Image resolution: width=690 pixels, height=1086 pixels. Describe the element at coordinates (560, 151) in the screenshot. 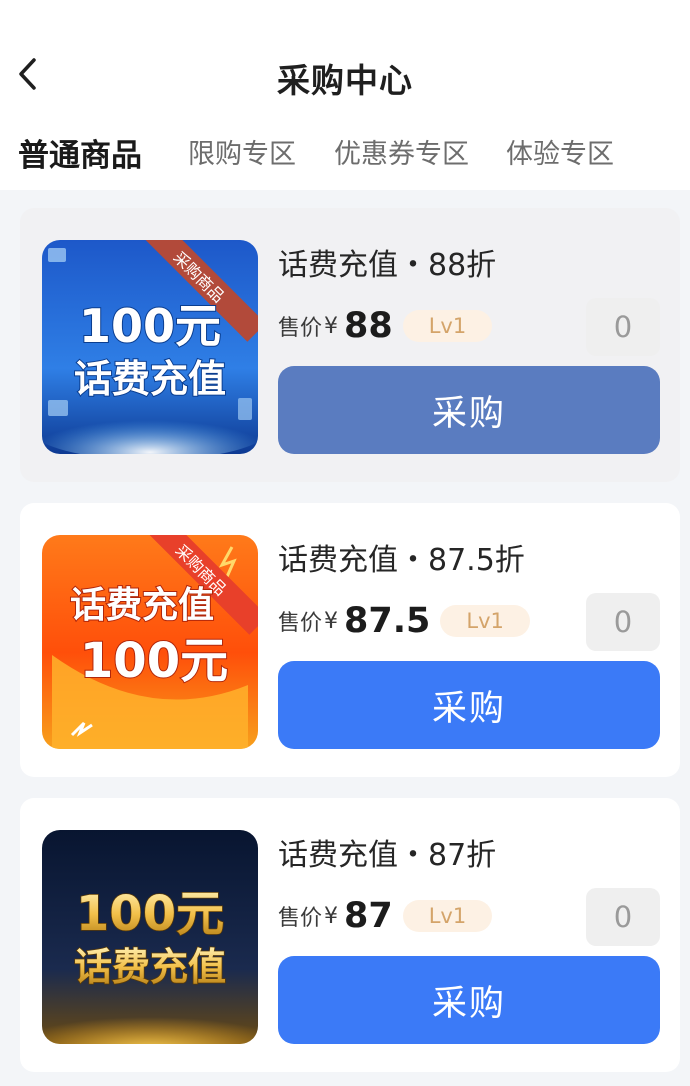

I see `tab-experience: 体验专区` at that location.